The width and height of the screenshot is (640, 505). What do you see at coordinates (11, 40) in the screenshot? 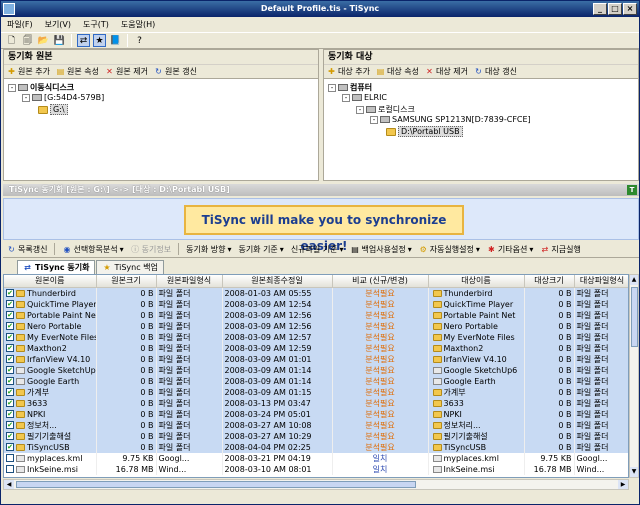
I see `new-file-icon: 🗋` at bounding box center [11, 40].